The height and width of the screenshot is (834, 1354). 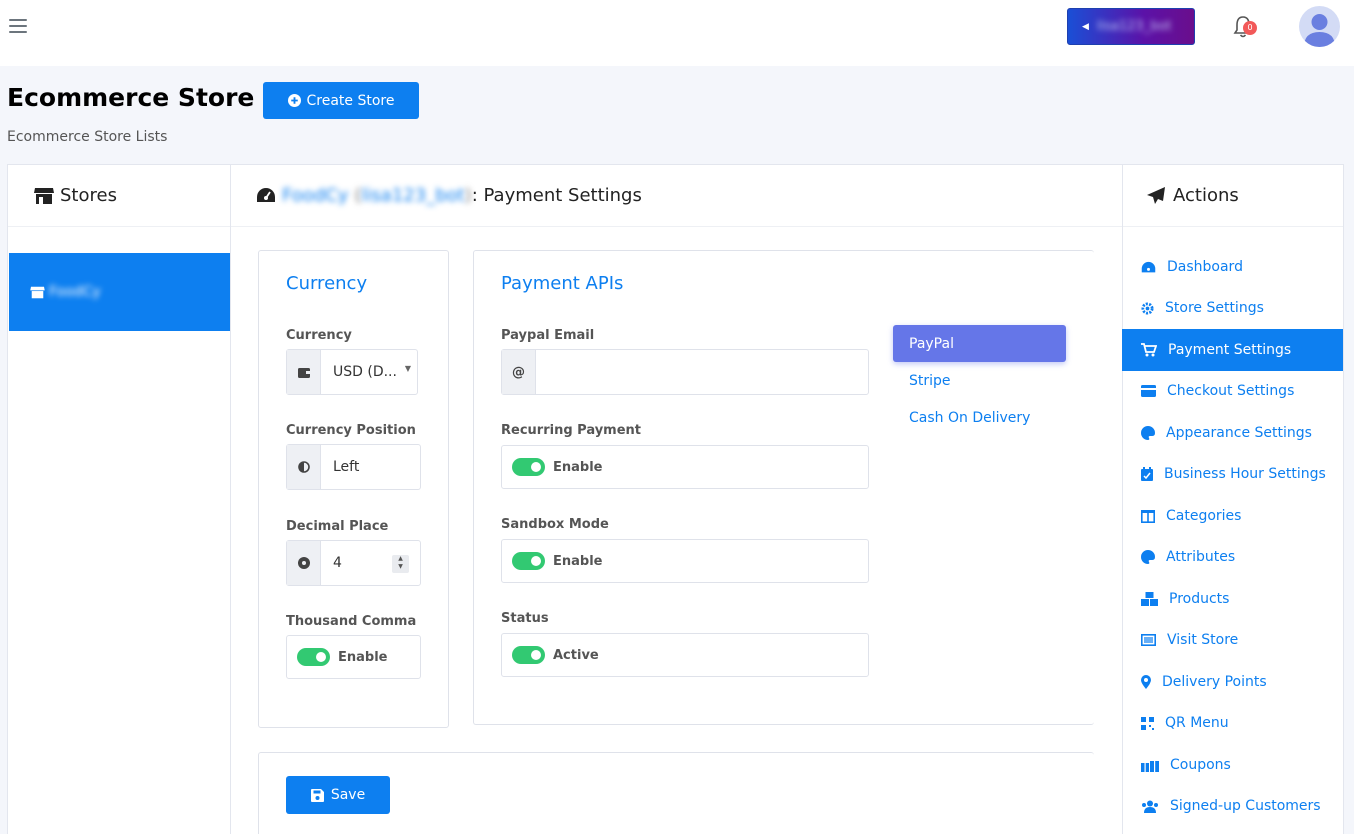 I want to click on tab-cash-on-delivery: Cash On Delivery, so click(x=979, y=417).